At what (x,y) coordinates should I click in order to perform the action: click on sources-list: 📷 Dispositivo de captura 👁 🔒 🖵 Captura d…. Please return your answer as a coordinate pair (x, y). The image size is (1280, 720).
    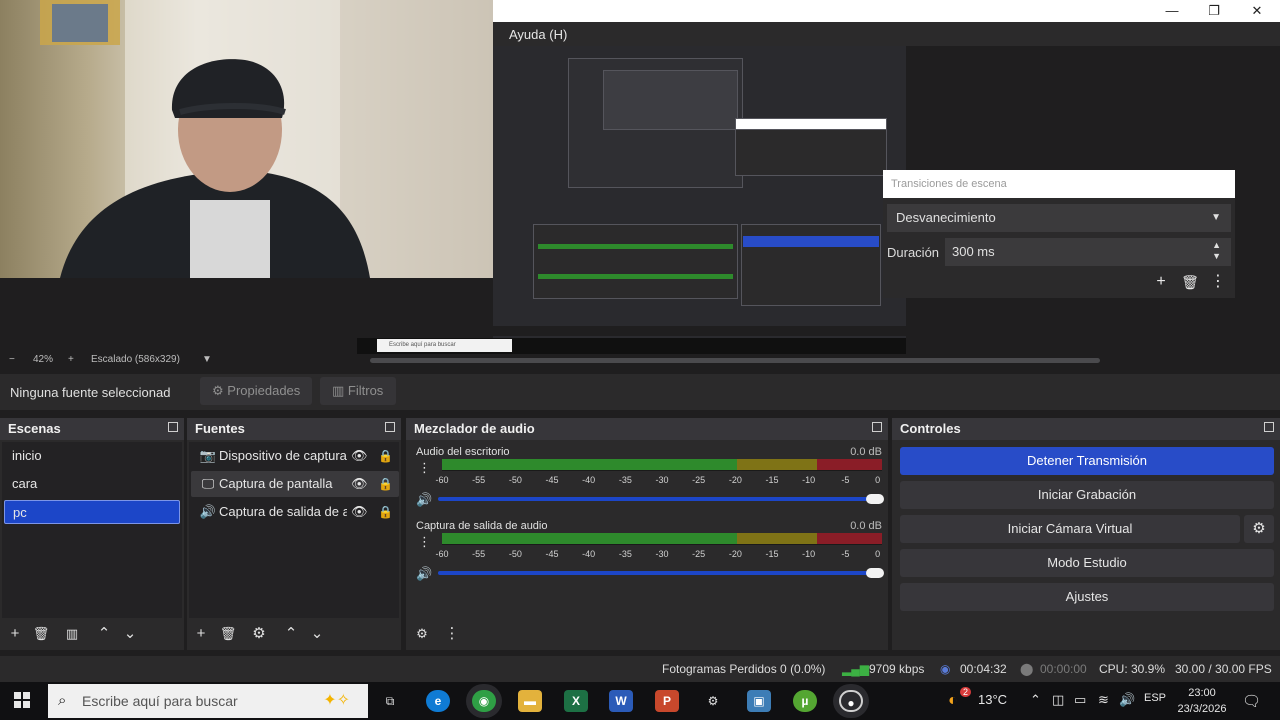
    Looking at the image, I should click on (294, 530).